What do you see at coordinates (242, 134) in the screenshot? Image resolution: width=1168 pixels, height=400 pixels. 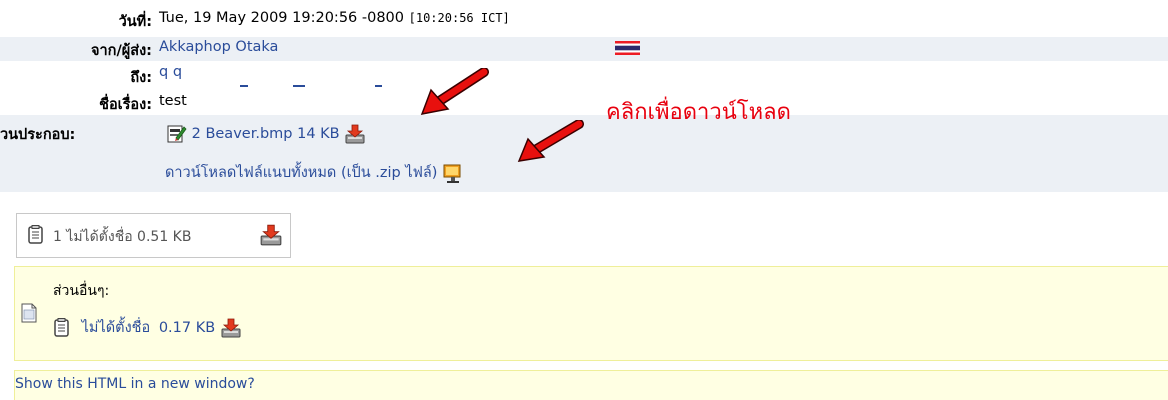 I see `attachment-name-link: 2 Beaver.bmp` at bounding box center [242, 134].